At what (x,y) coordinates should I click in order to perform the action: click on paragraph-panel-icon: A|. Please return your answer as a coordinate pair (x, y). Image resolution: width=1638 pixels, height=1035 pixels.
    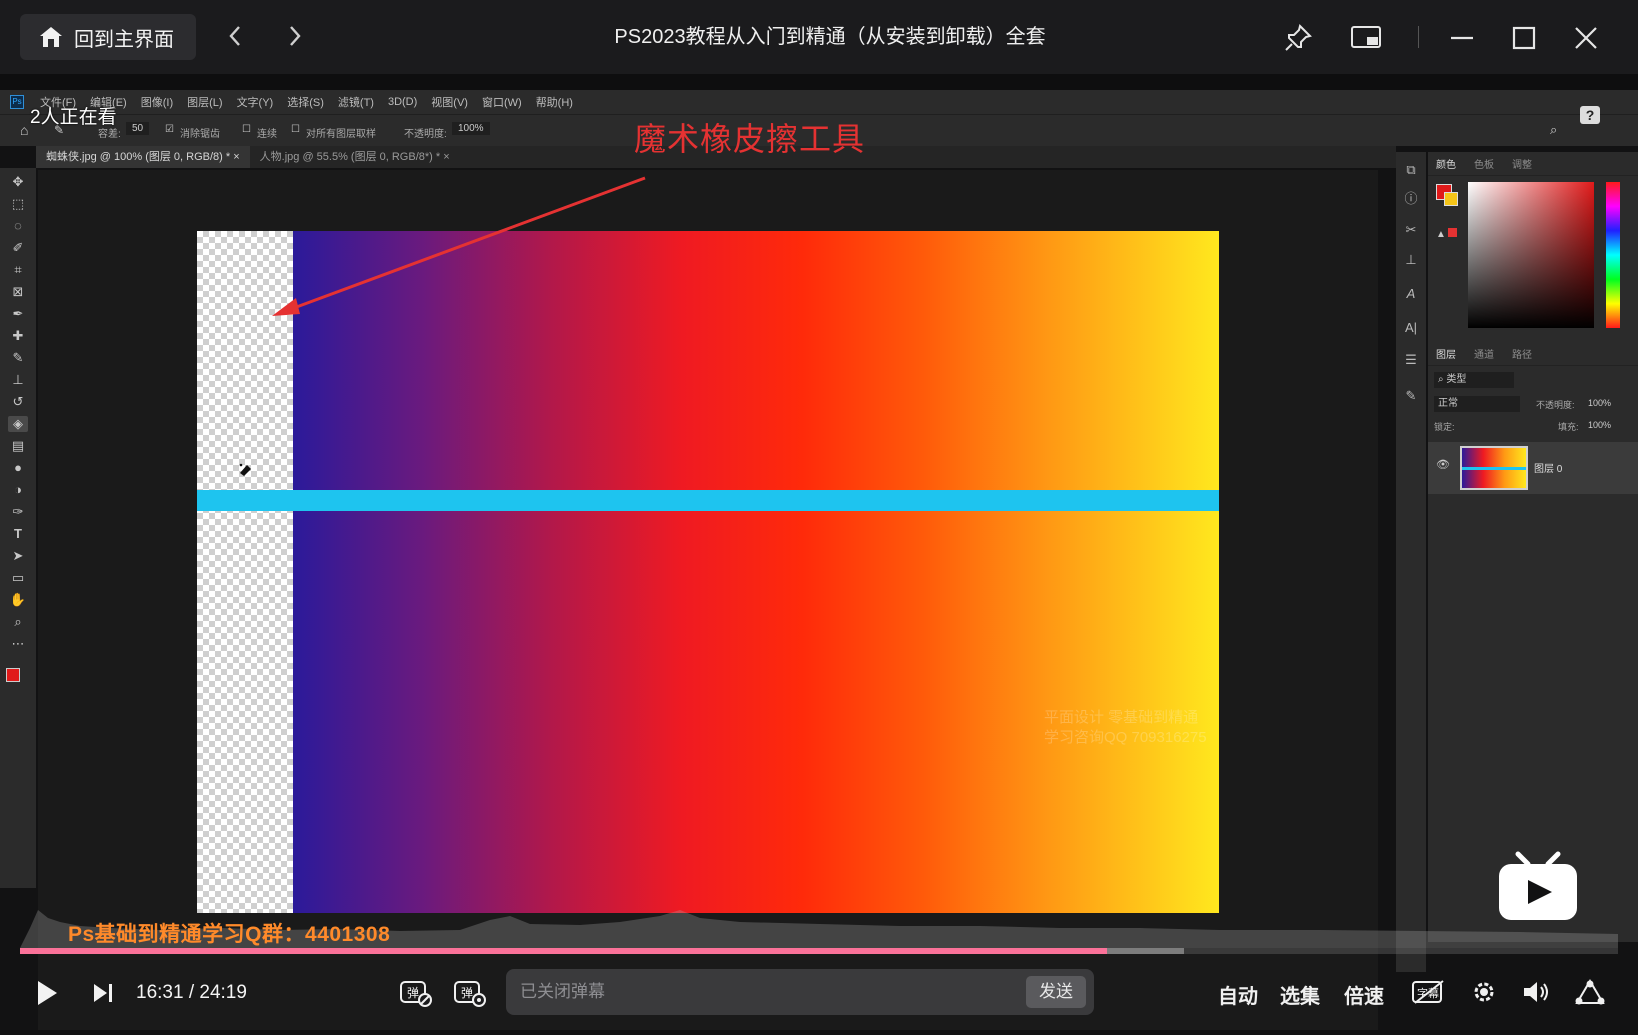
    Looking at the image, I should click on (1411, 327).